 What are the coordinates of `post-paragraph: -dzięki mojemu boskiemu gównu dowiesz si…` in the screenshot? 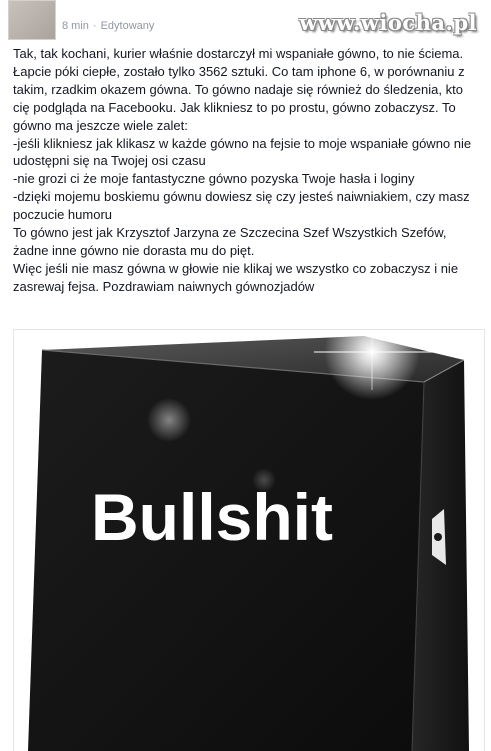 It's located at (241, 206).